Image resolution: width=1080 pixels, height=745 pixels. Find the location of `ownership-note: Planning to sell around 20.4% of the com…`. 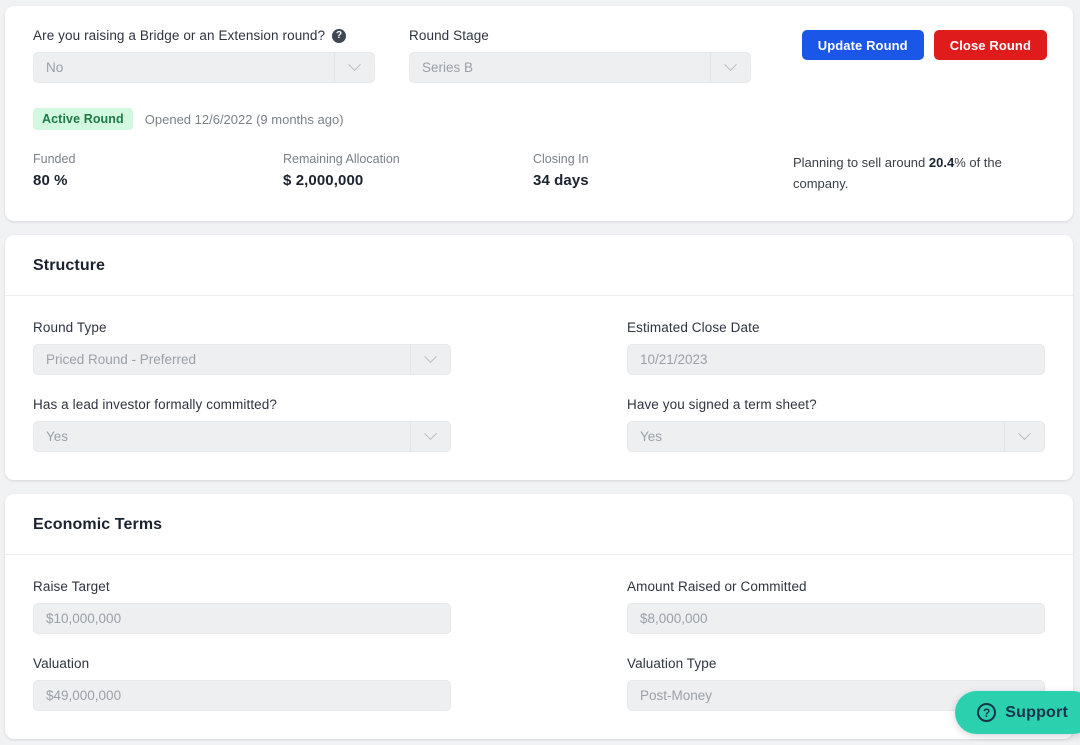

ownership-note: Planning to sell around 20.4% of the com… is located at coordinates (908, 173).